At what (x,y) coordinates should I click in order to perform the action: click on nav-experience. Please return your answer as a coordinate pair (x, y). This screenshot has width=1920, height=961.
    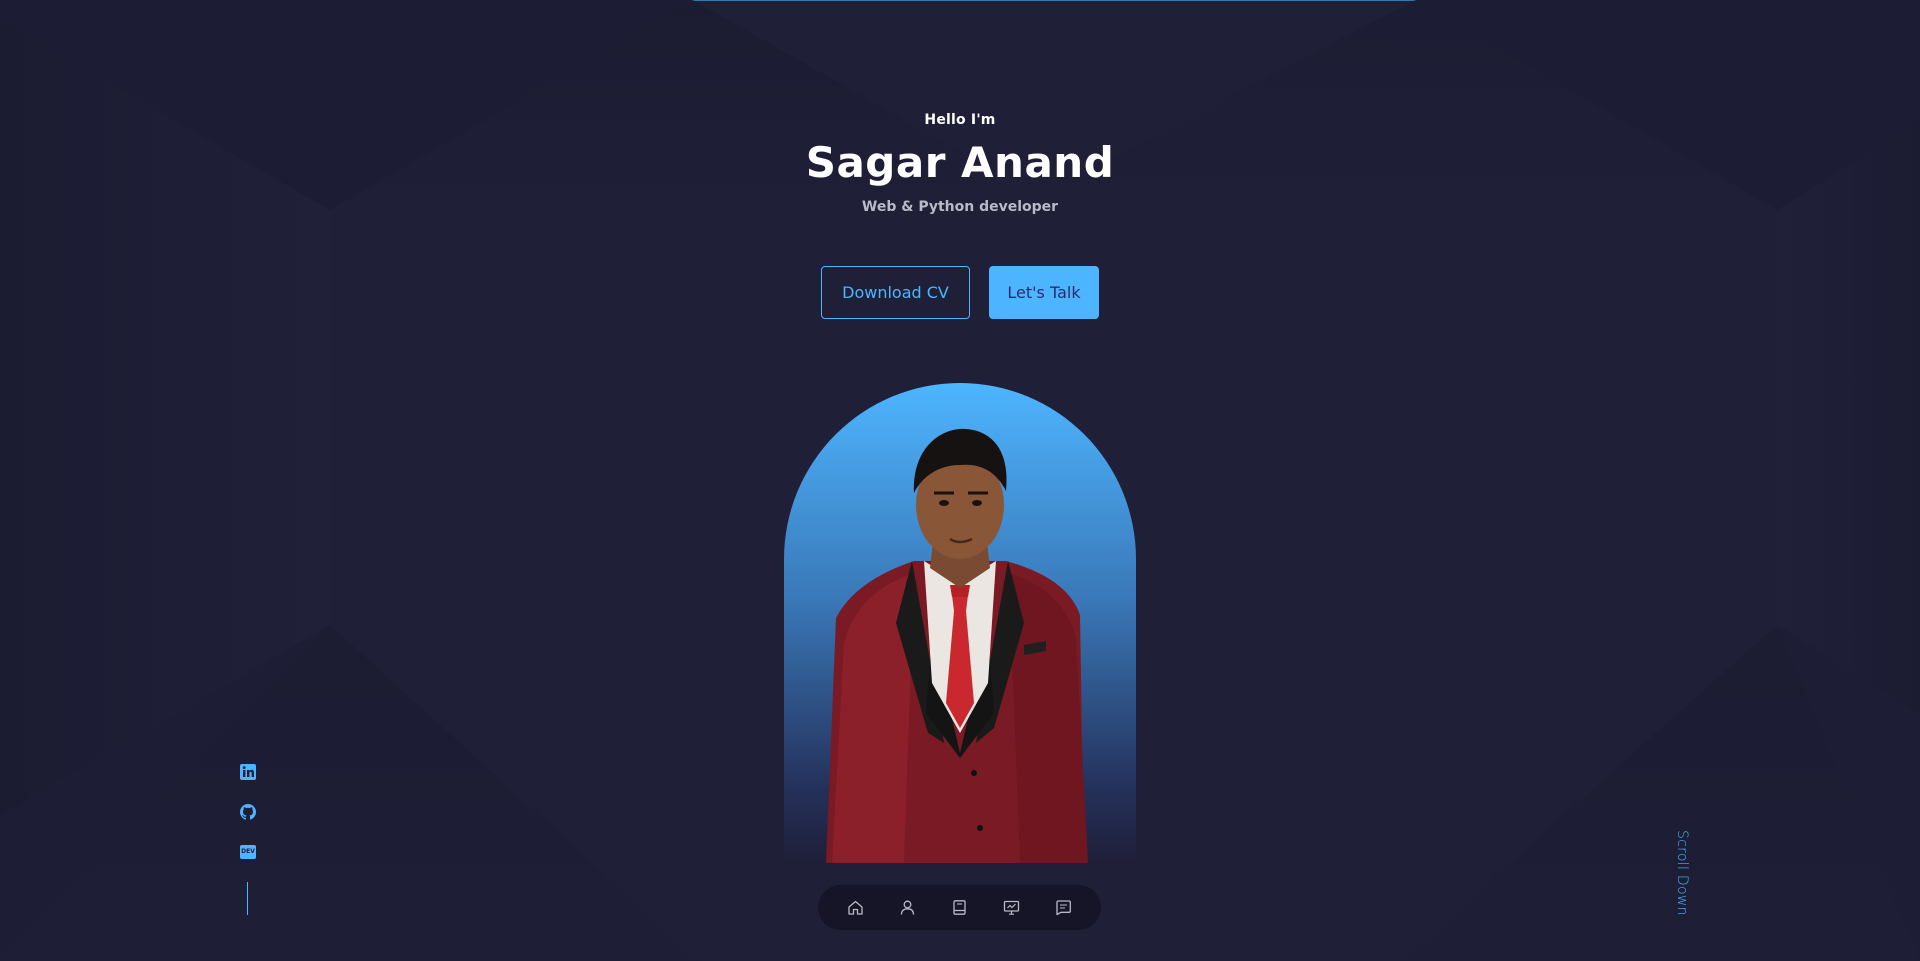
    Looking at the image, I should click on (959, 908).